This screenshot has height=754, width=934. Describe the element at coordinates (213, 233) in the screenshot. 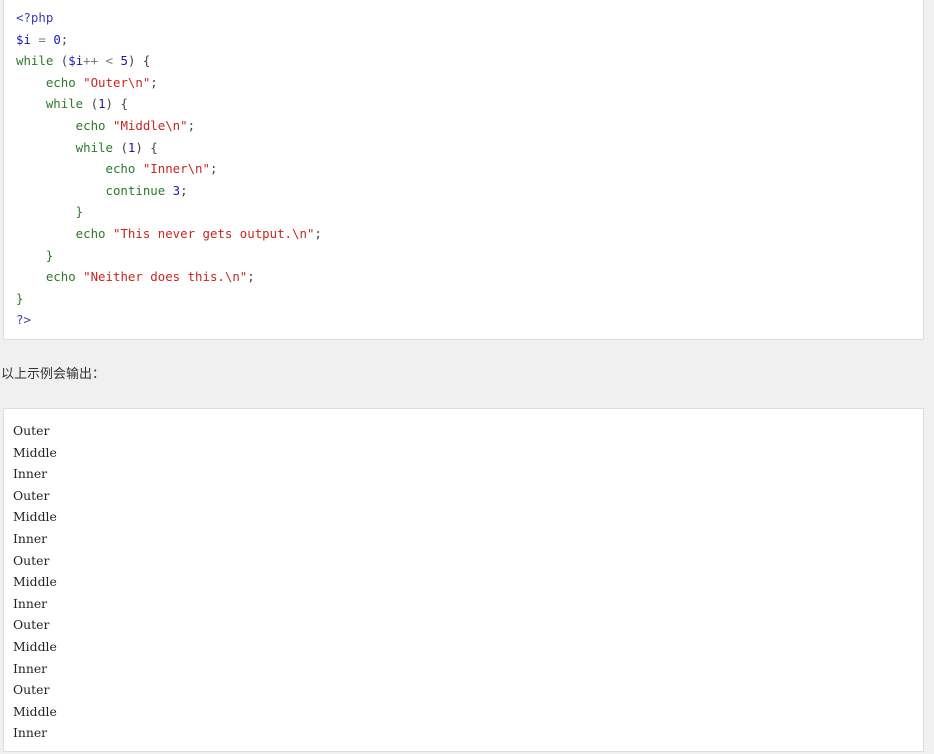

I see `code-token: "This never gets output.\n"` at that location.